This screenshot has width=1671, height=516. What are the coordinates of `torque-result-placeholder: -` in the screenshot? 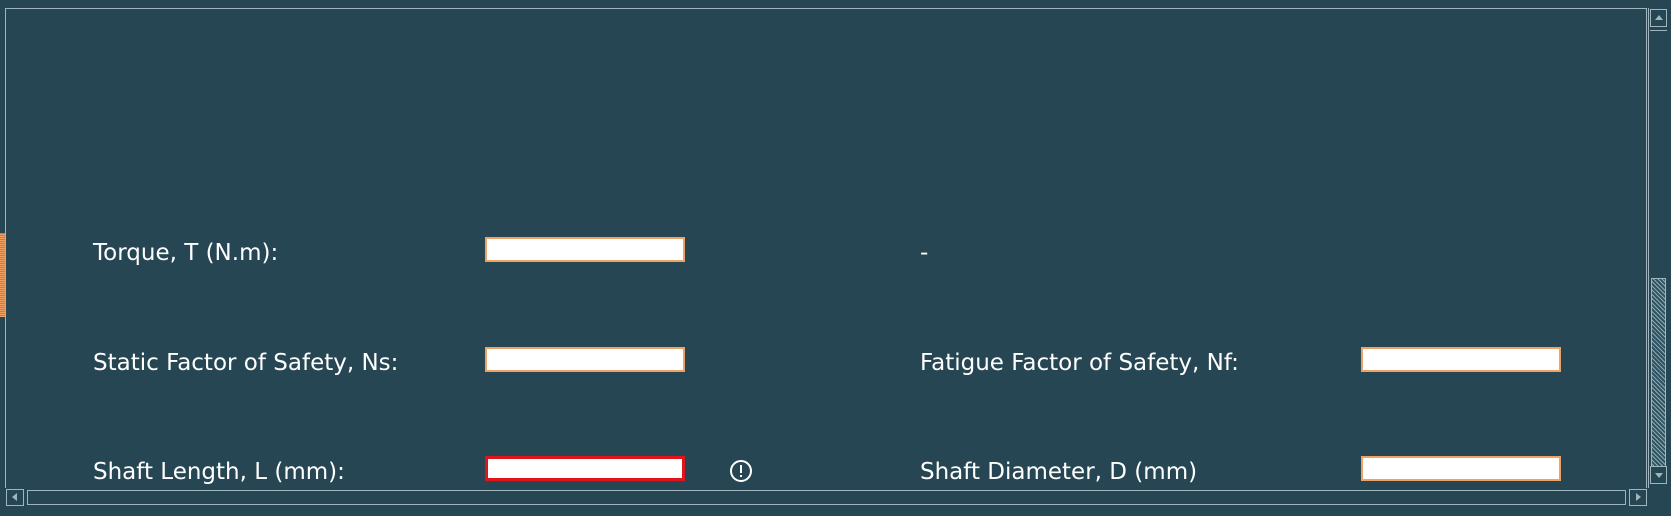 It's located at (924, 253).